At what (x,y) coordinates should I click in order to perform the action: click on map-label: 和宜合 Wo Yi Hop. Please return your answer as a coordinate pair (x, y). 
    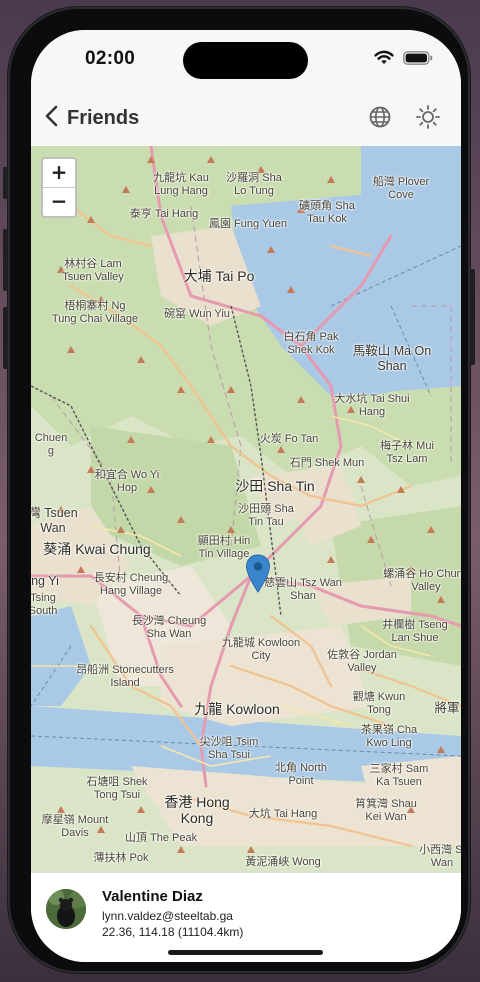
    Looking at the image, I should click on (127, 481).